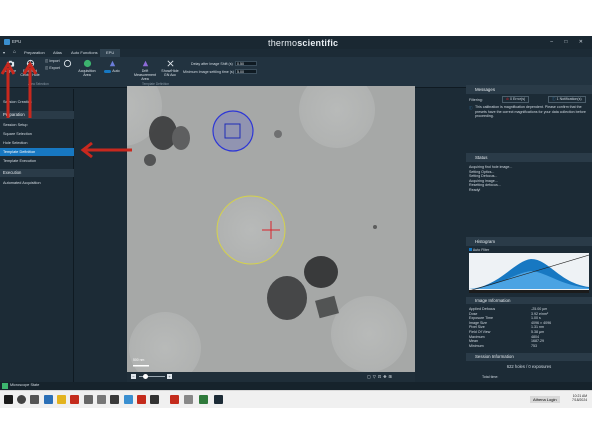 The width and height of the screenshot is (592, 444). What do you see at coordinates (296, 53) in the screenshot?
I see `menu-bar: ▾ ⌂ Preparation Atlas Auto Functions EPU` at bounding box center [296, 53].